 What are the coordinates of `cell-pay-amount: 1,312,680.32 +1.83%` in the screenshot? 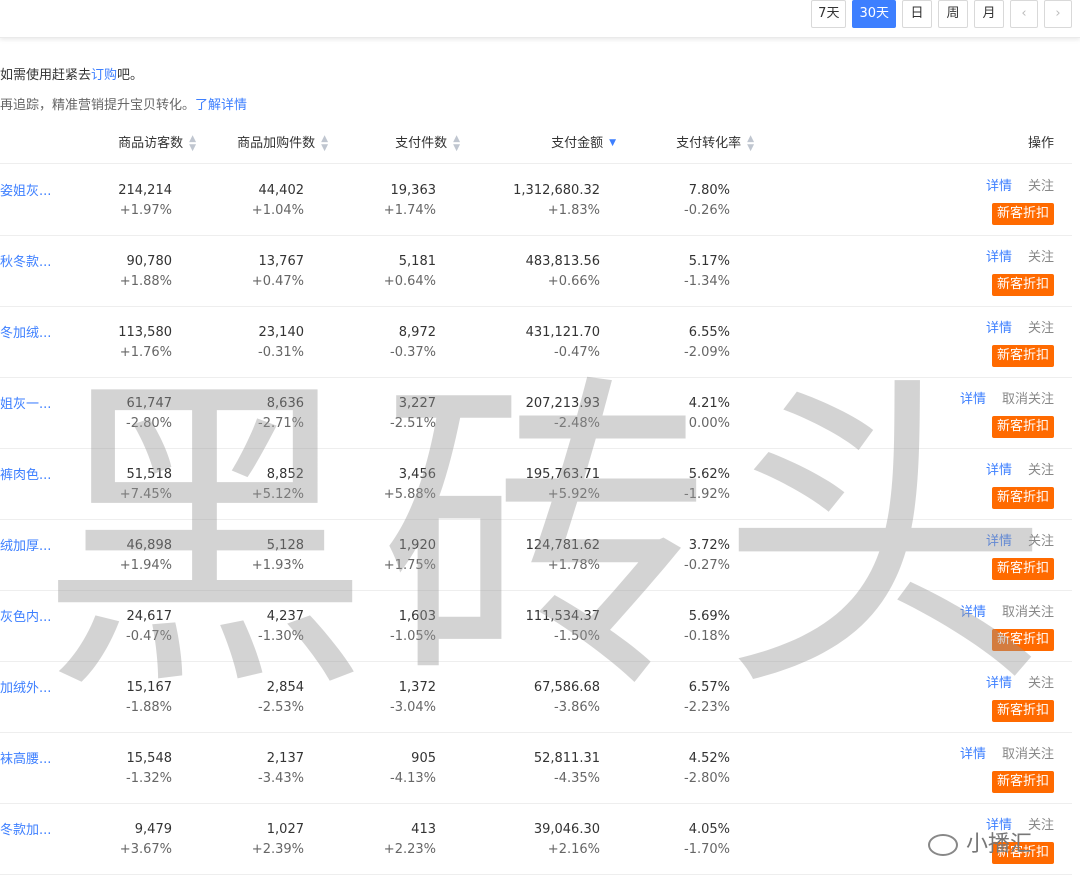 It's located at (556, 201).